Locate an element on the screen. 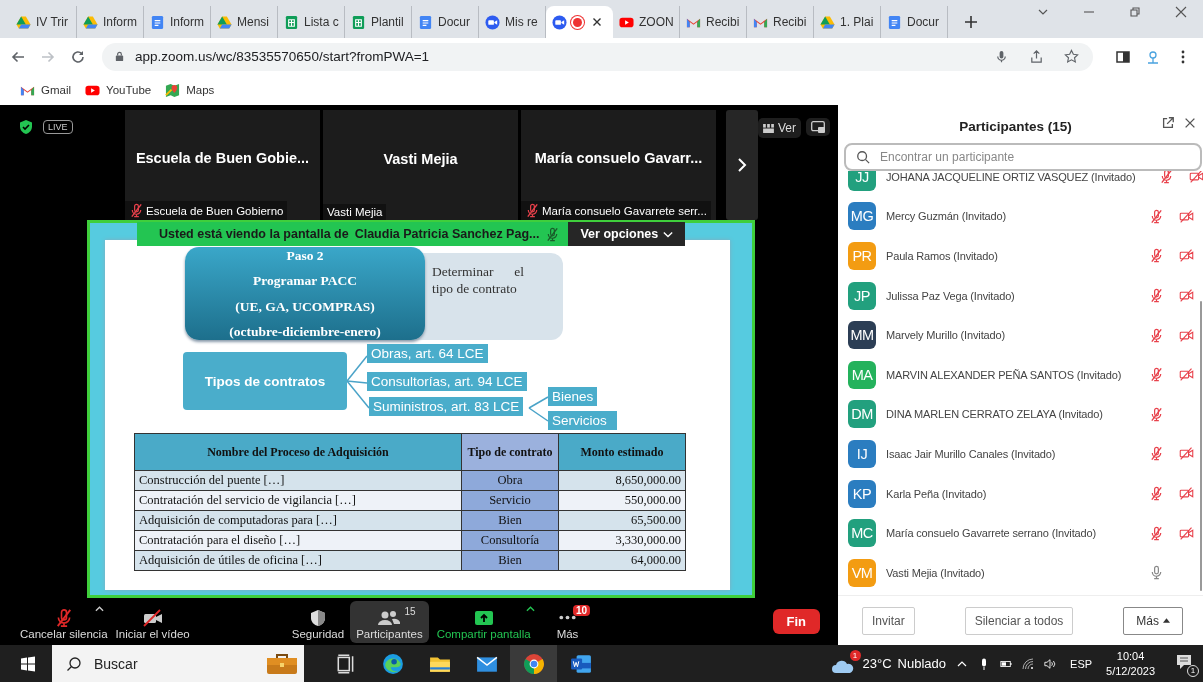  avatar: MC is located at coordinates (862, 533).